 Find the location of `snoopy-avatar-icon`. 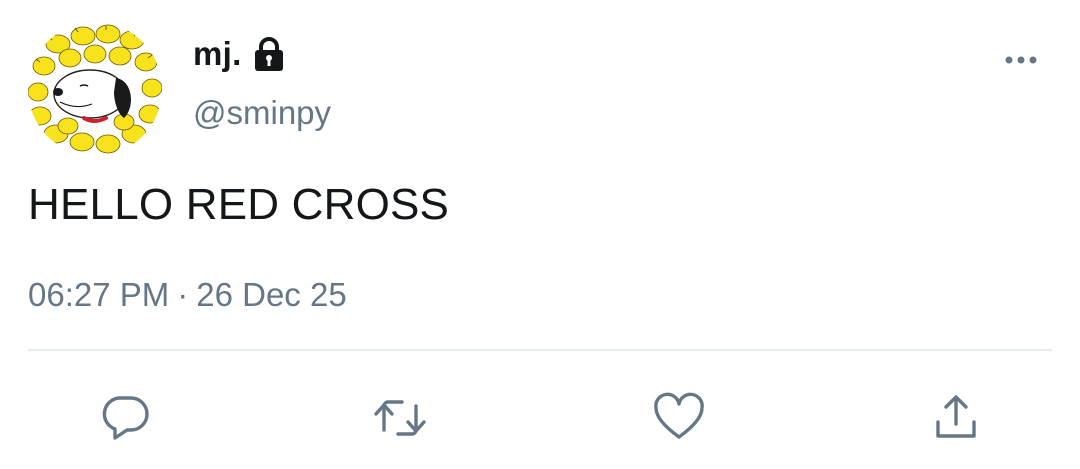

snoopy-avatar-icon is located at coordinates (95, 89).